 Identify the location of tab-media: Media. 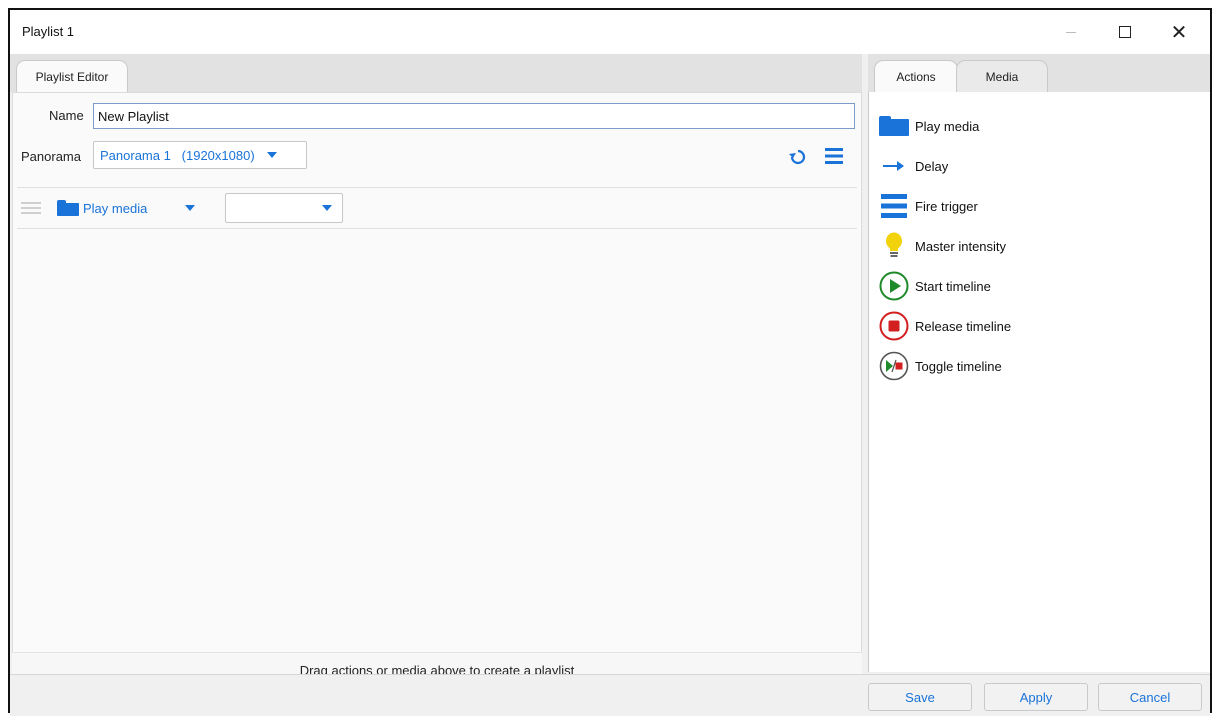
(1002, 76).